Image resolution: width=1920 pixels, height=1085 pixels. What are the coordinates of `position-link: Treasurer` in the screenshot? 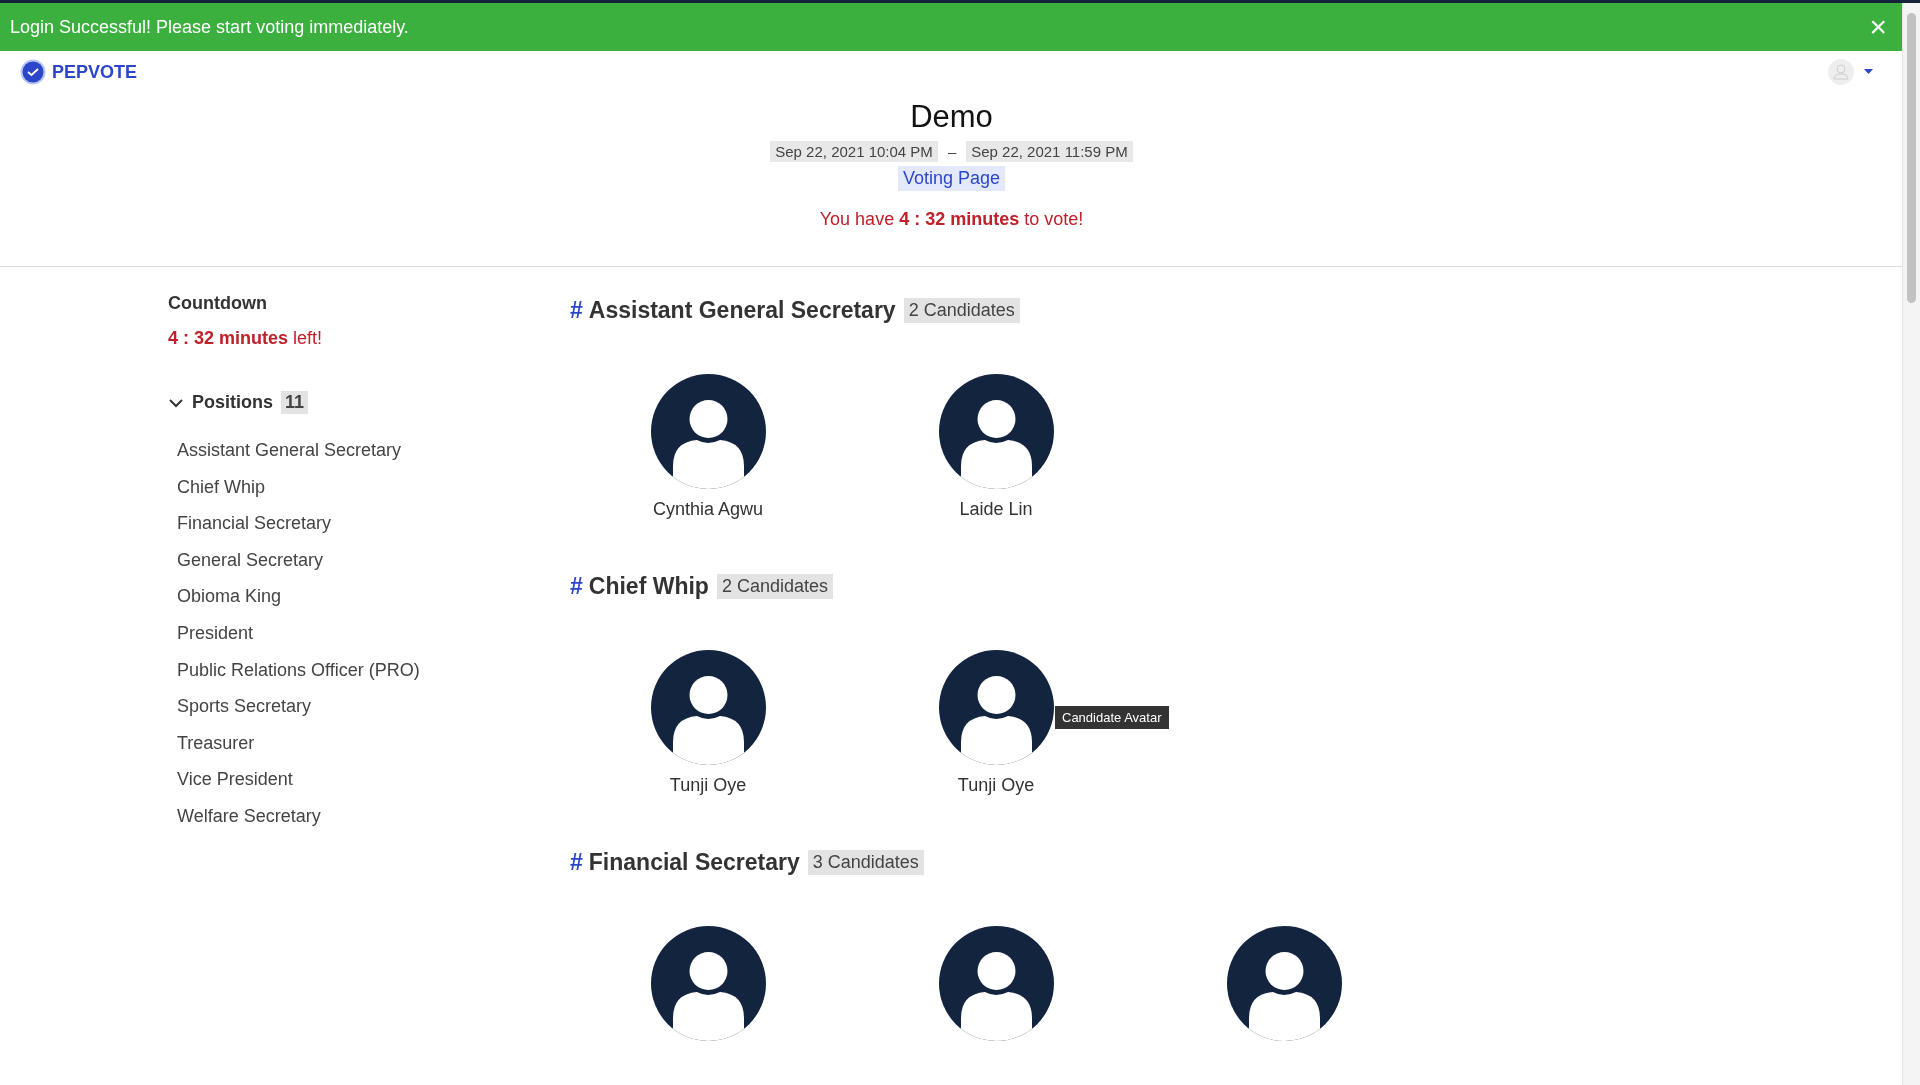 It's located at (216, 743).